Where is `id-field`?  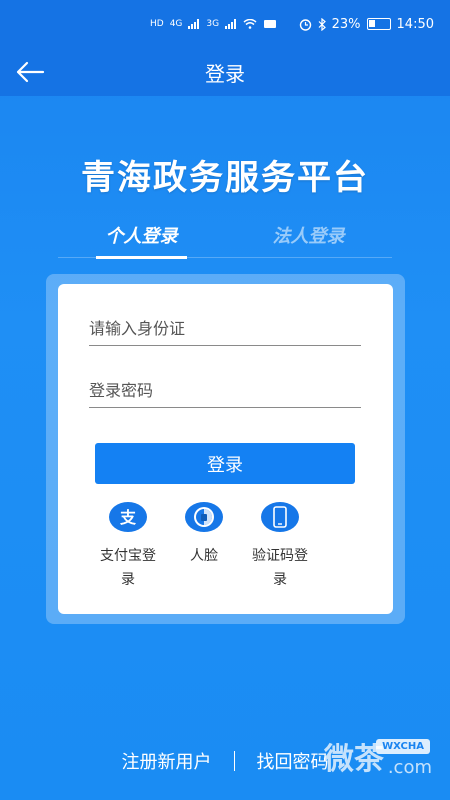
id-field is located at coordinates (225, 327).